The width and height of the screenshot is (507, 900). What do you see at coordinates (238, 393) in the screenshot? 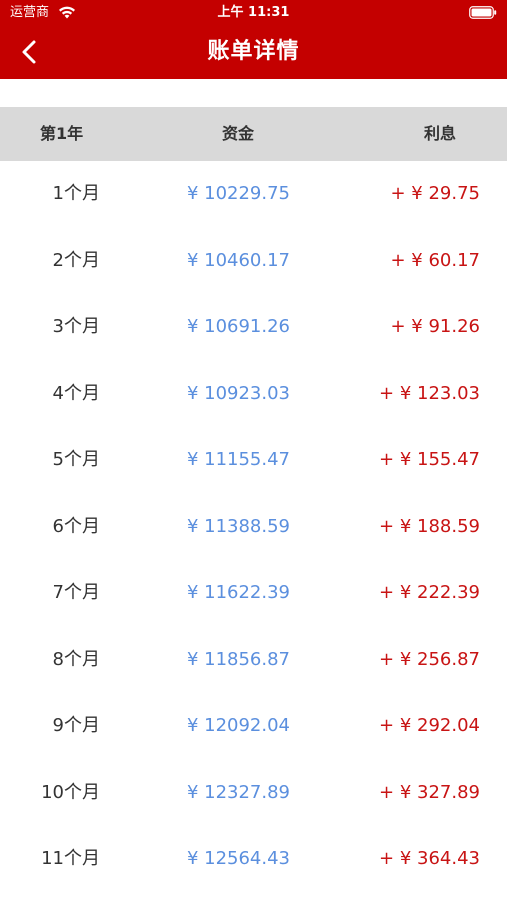
I see `capital-cell: ¥ 10923.03` at bounding box center [238, 393].